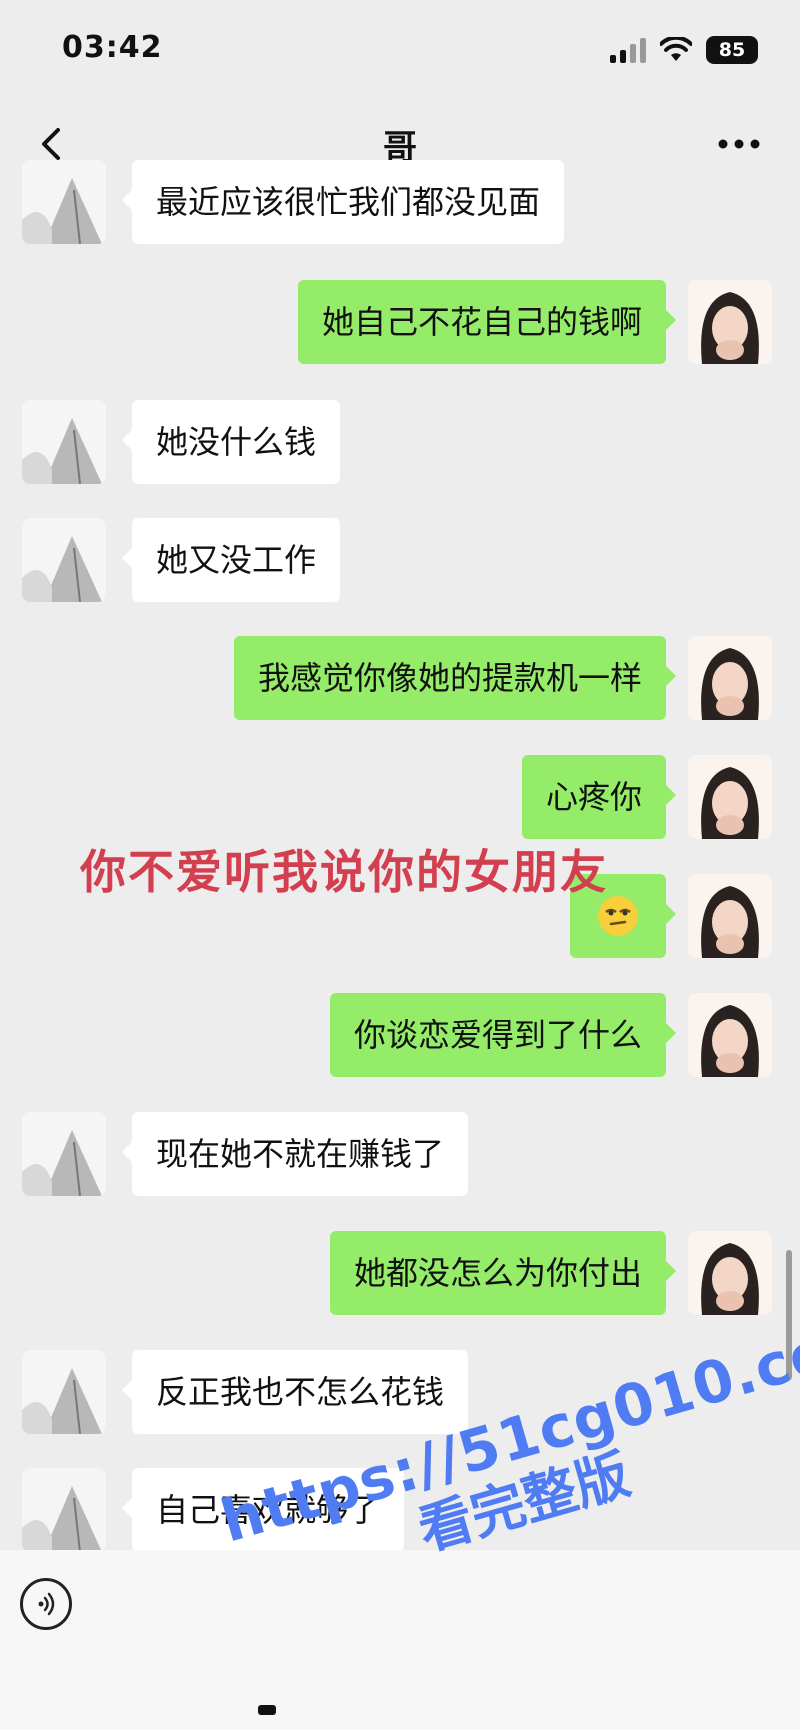  Describe the element at coordinates (732, 50) in the screenshot. I see `battery-icon: 85` at that location.